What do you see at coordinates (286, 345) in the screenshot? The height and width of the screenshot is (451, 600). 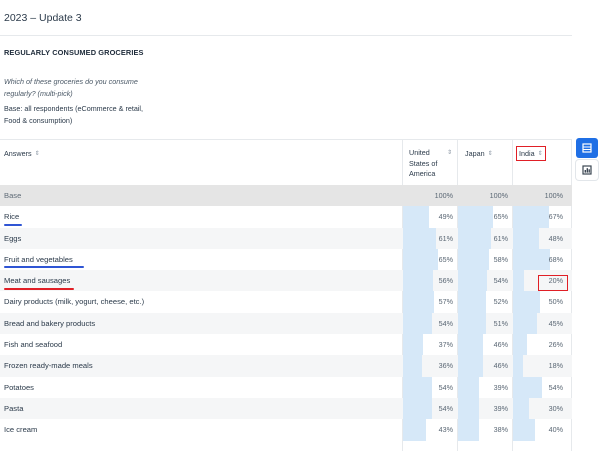 I see `table-row: Fish and seafood 37% 46% 26%` at bounding box center [286, 345].